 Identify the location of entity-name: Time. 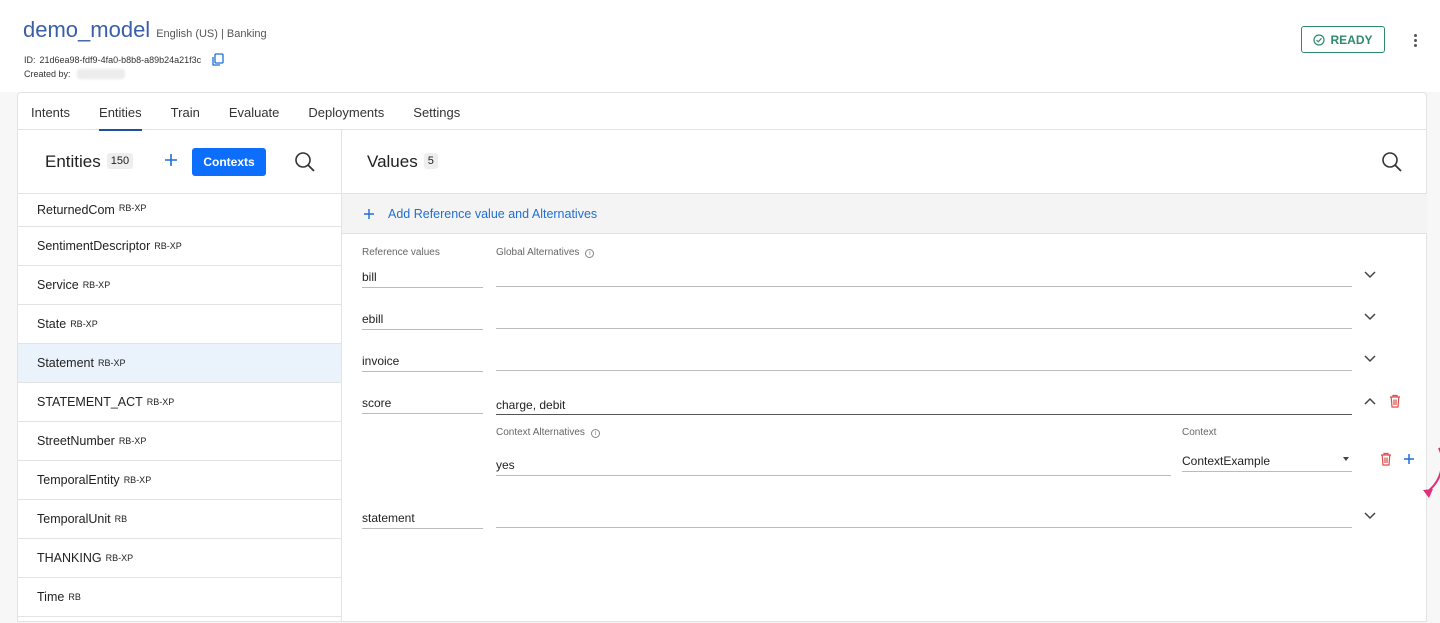
(51, 597).